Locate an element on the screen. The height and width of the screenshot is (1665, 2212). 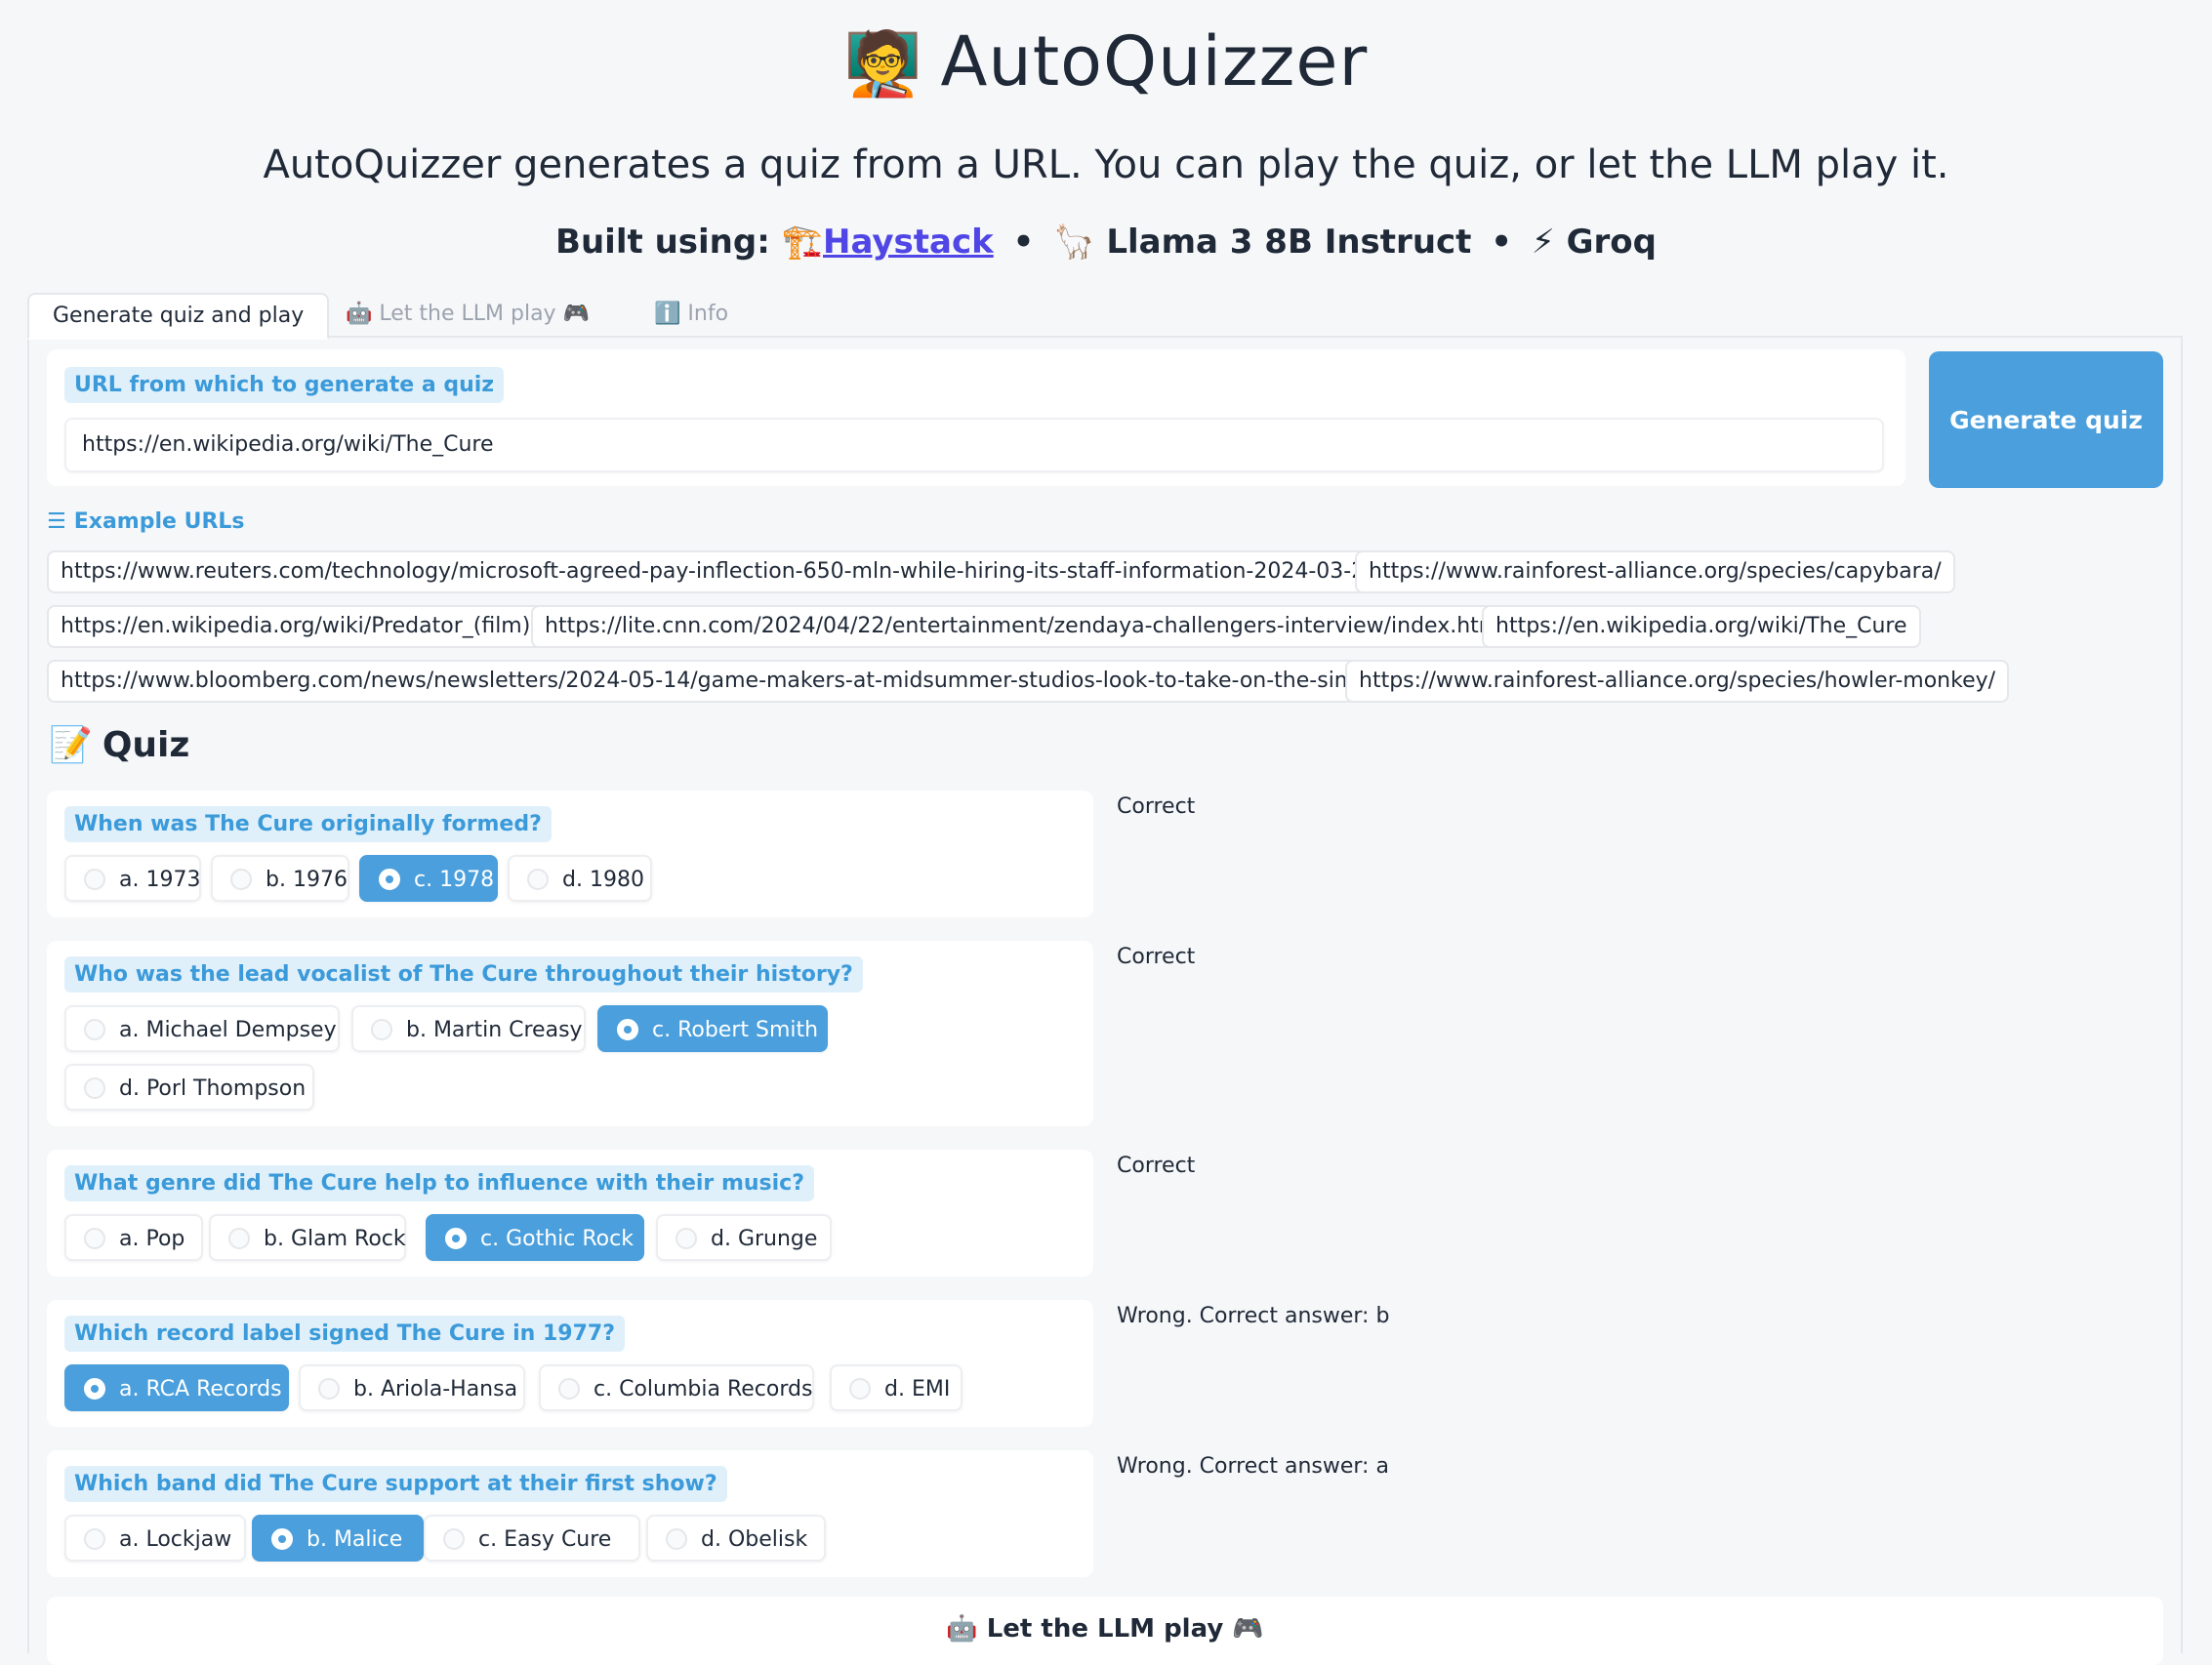
answer-option: d. EMI is located at coordinates (896, 1387).